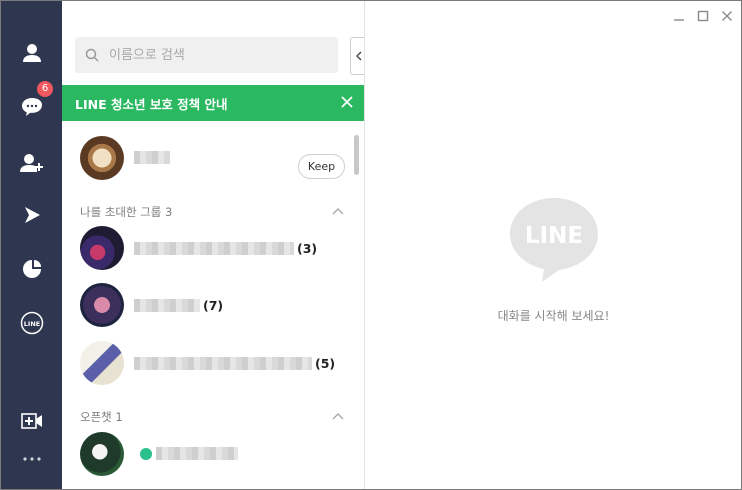 Image resolution: width=742 pixels, height=490 pixels. Describe the element at coordinates (151, 104) in the screenshot. I see `notice-banner-text: LINE 청소년 보호 정책 안내` at that location.